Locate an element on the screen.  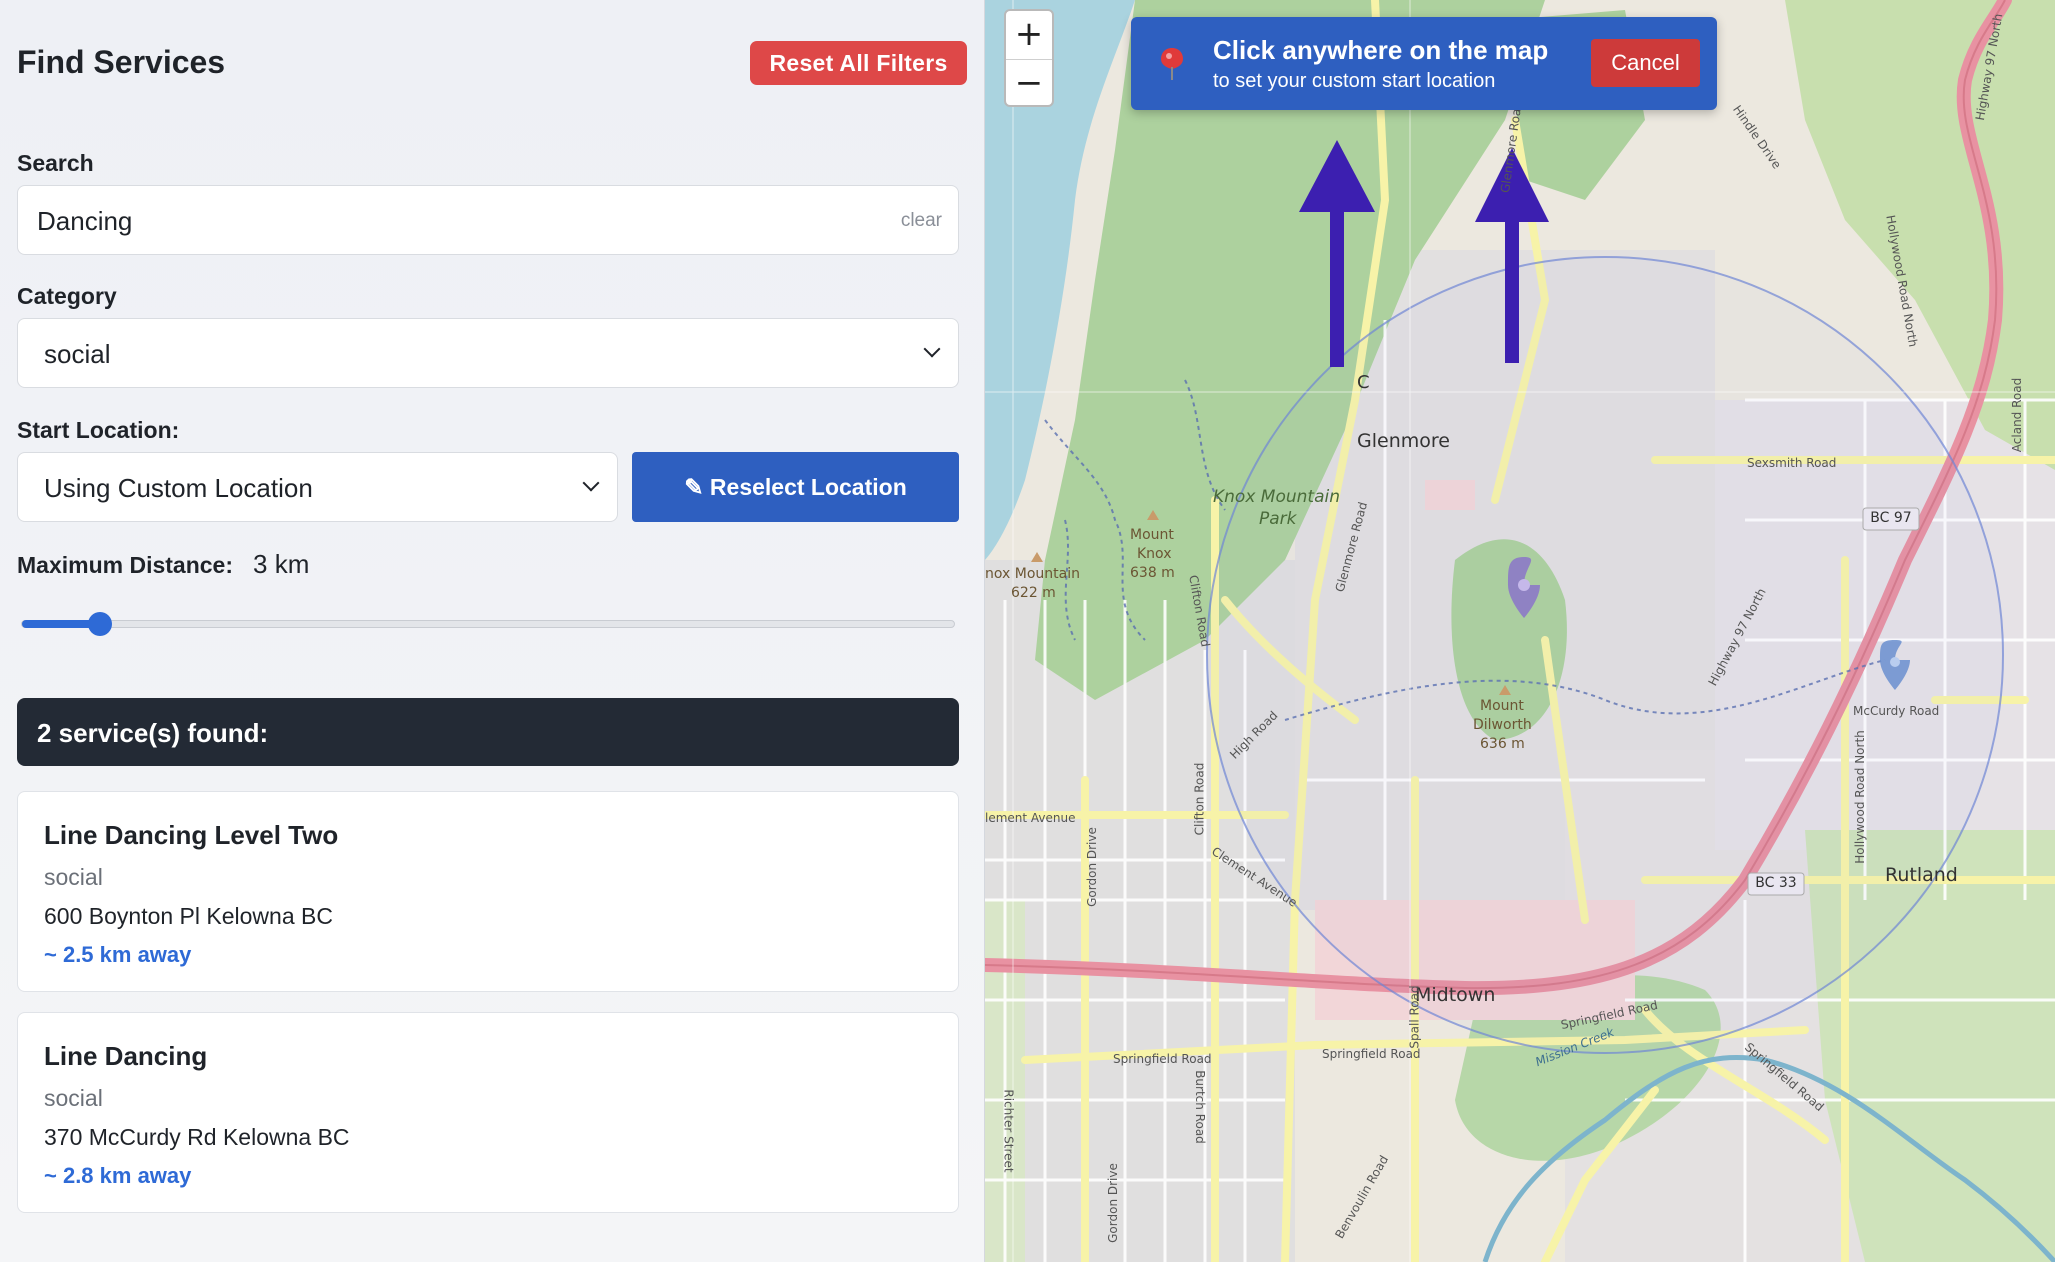
service-distance: ~ 2.5 km away is located at coordinates (118, 954).